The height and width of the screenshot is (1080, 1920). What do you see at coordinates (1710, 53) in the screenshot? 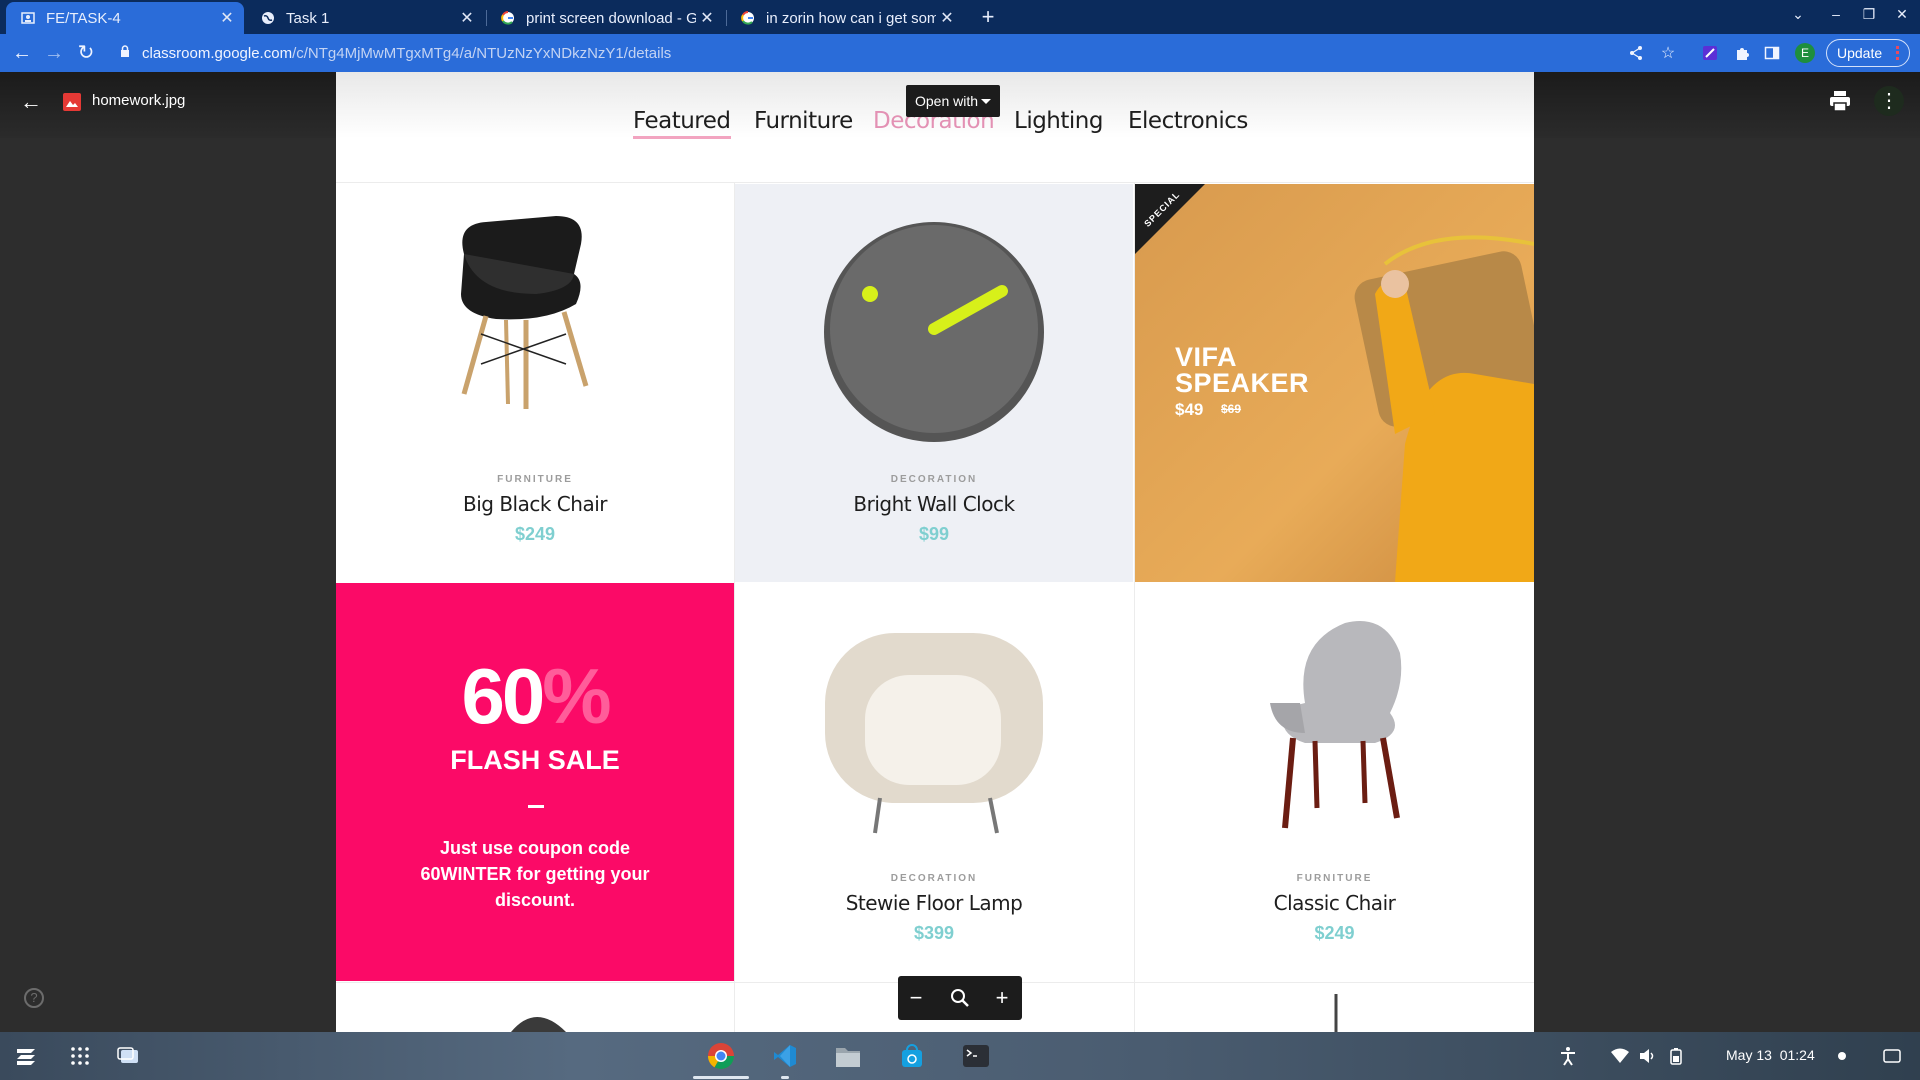
I see `extension-tool-icon` at bounding box center [1710, 53].